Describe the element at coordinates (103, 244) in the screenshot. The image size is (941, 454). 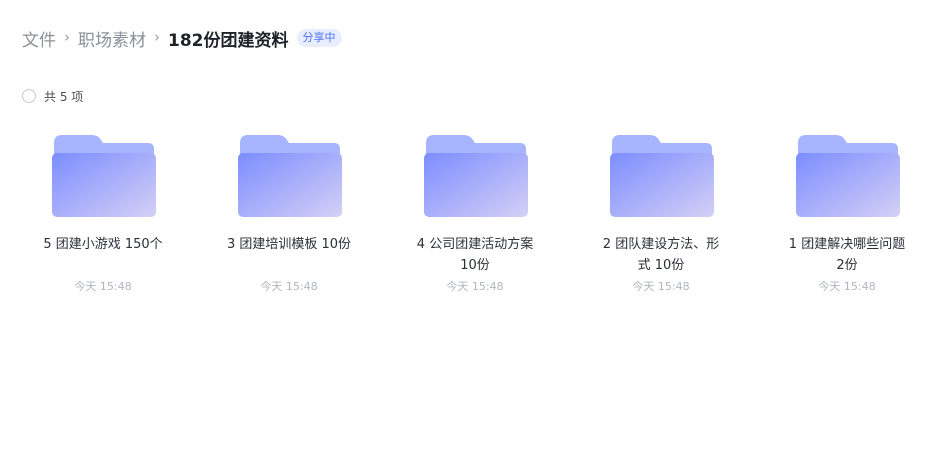
I see `folder-name: 5 团建小游戏 150个` at that location.